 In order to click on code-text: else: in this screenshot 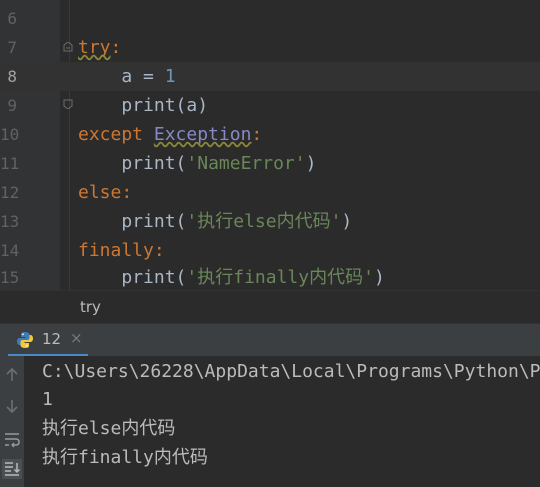, I will do `click(105, 192)`.